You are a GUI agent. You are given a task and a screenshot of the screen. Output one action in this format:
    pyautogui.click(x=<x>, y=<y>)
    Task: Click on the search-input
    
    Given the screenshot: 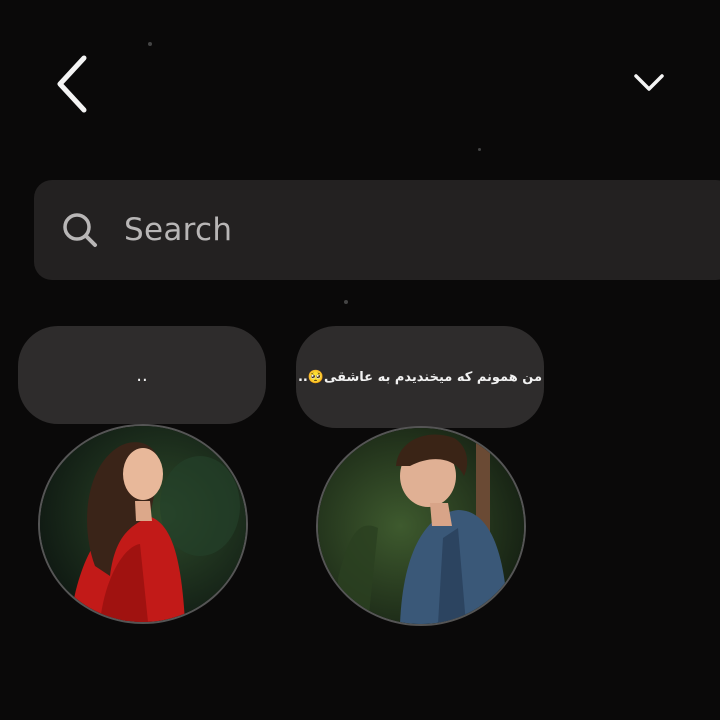 What is the action you would take?
    pyautogui.click(x=324, y=230)
    